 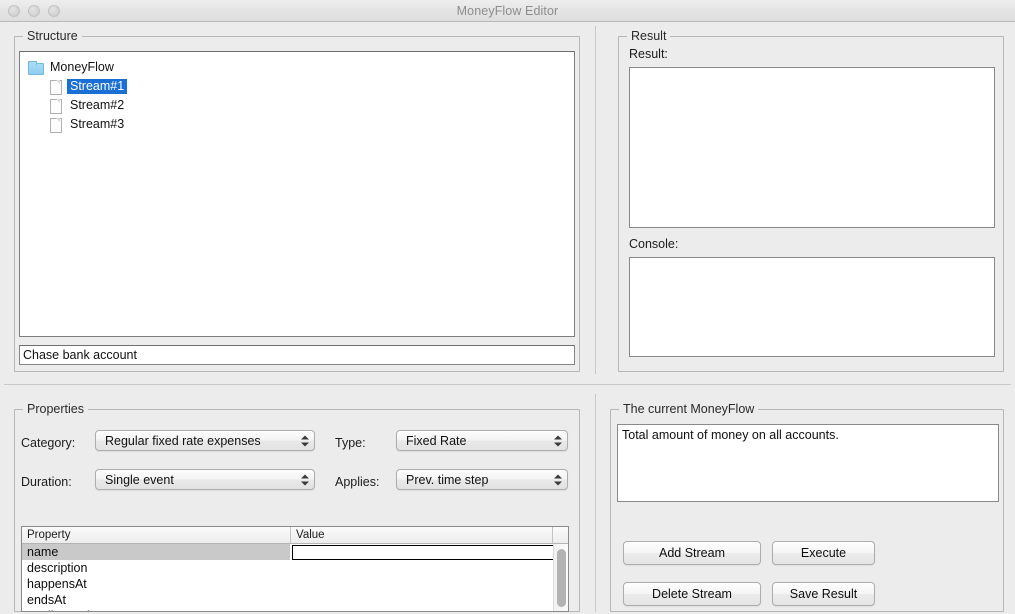 What do you see at coordinates (436, 440) in the screenshot?
I see `type-select-value: Fixed Rate` at bounding box center [436, 440].